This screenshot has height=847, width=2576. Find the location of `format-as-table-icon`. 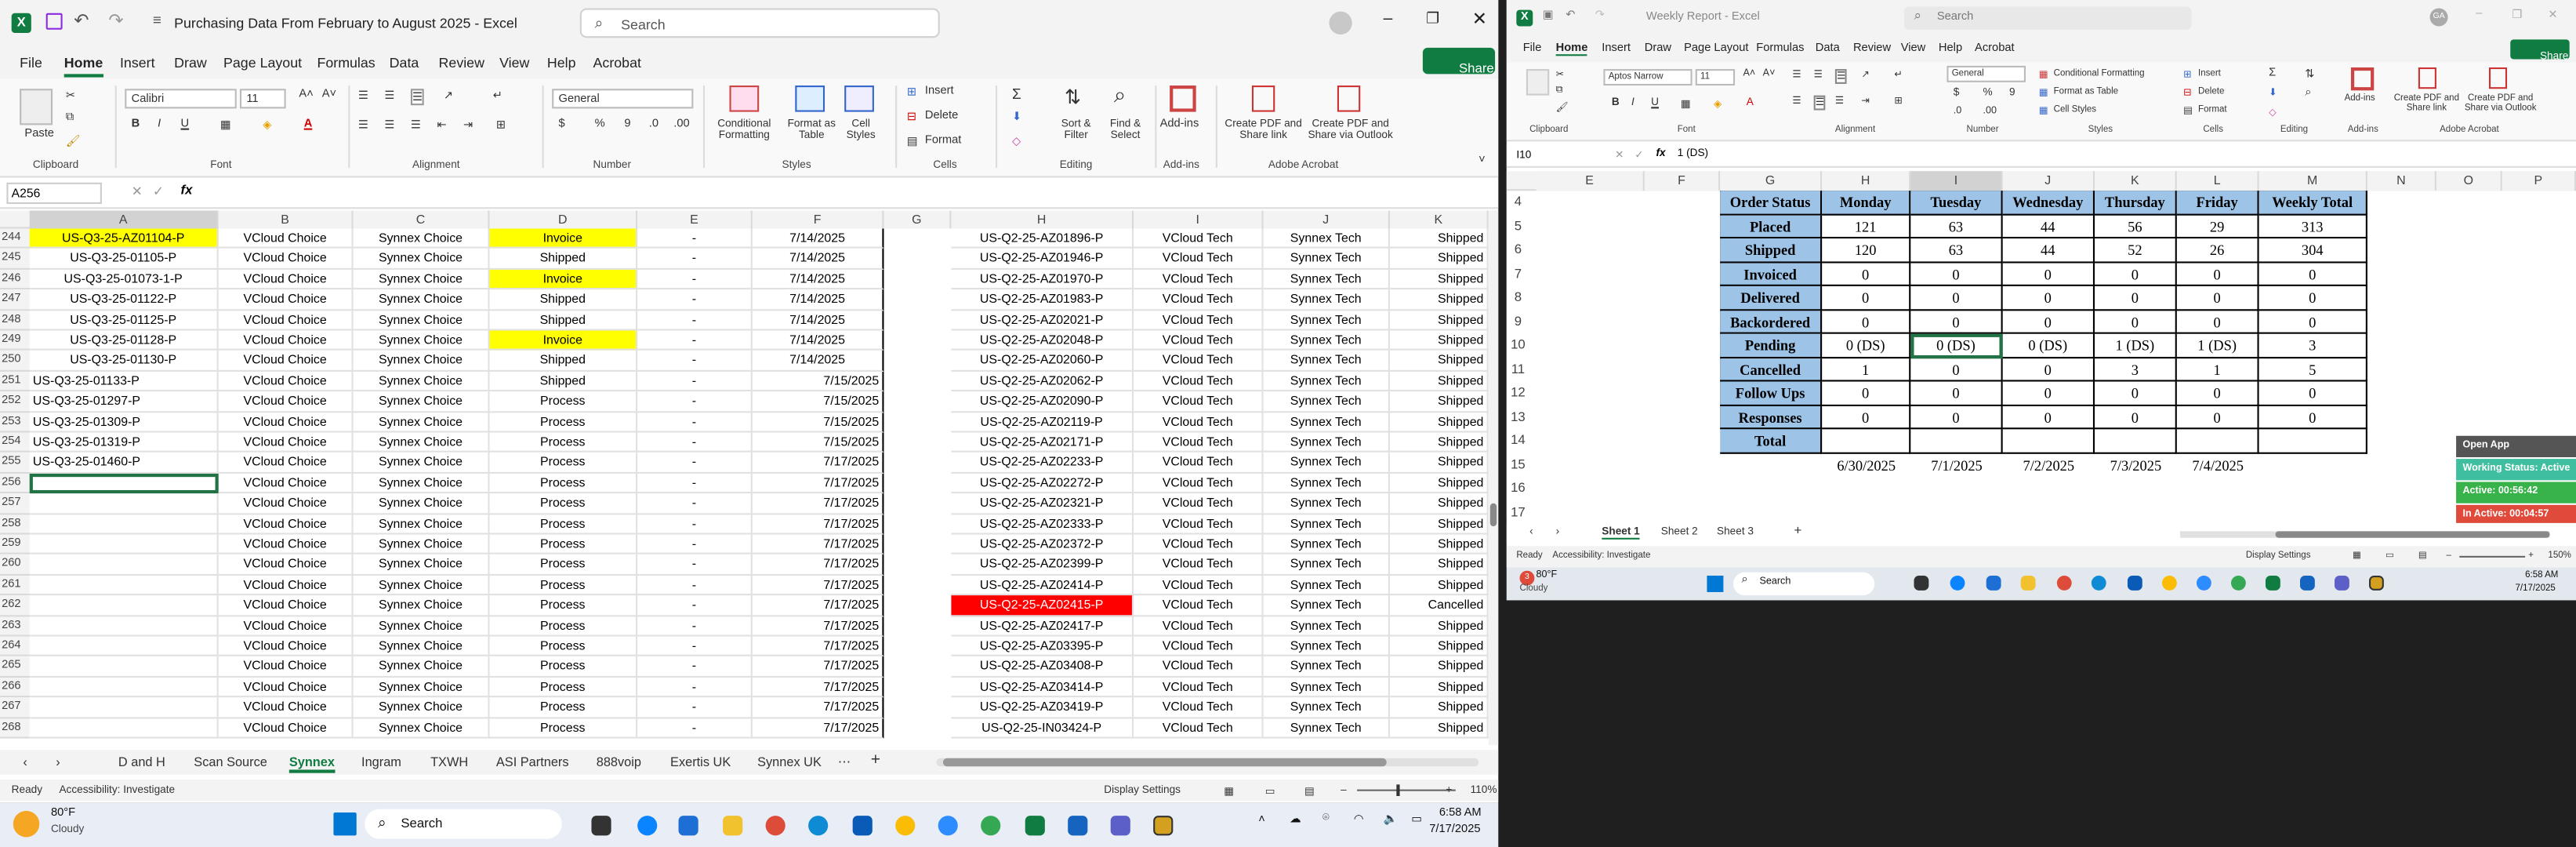

format-as-table-icon is located at coordinates (810, 98).